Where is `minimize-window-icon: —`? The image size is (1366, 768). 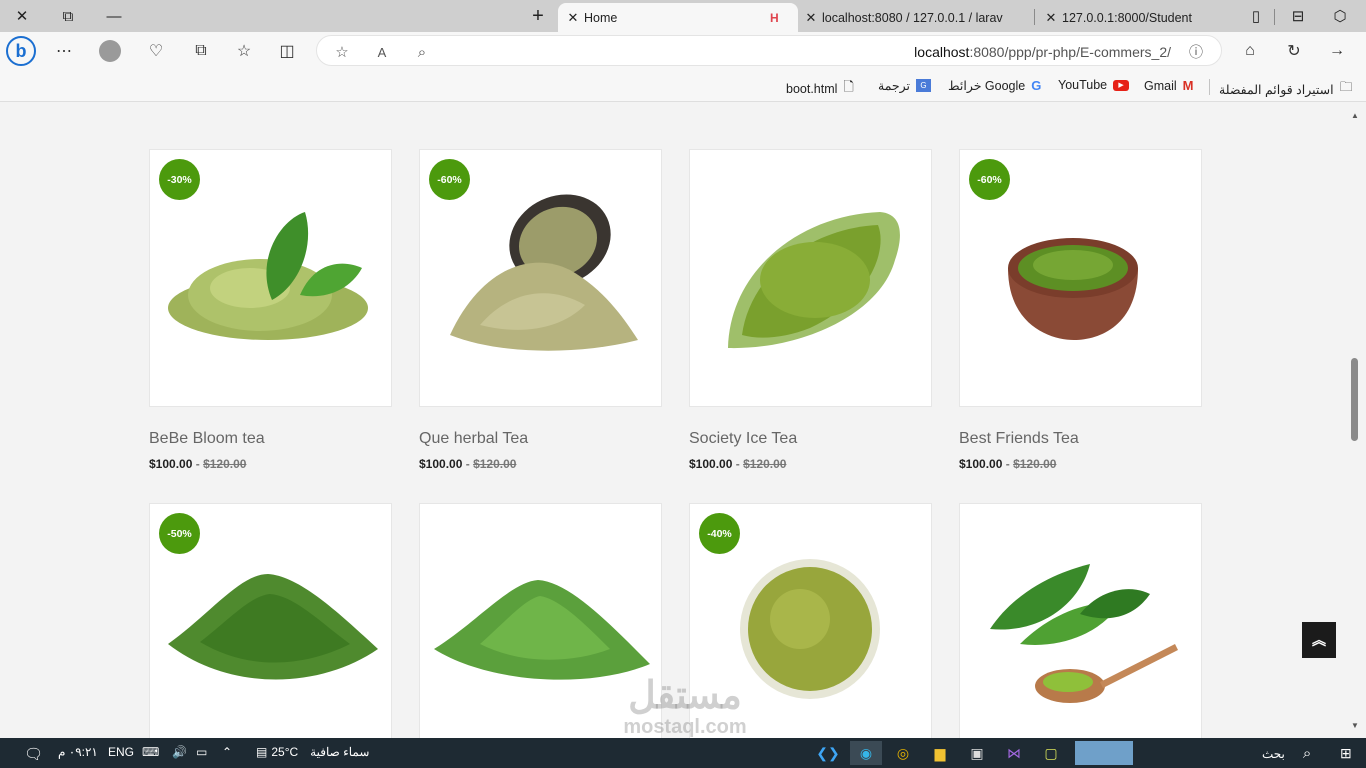 minimize-window-icon: — is located at coordinates (114, 16).